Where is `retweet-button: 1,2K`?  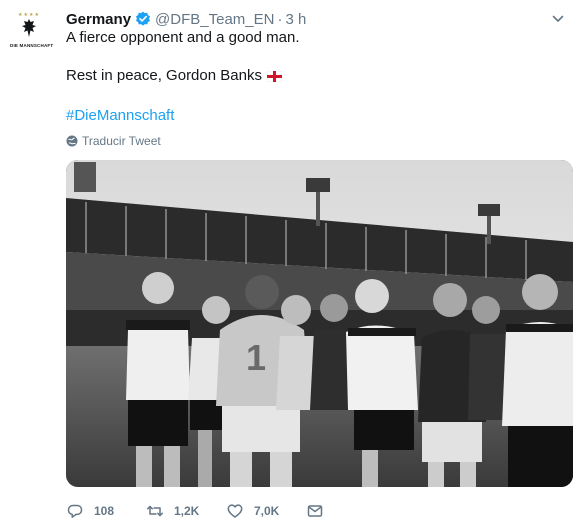 retweet-button: 1,2K is located at coordinates (186, 511).